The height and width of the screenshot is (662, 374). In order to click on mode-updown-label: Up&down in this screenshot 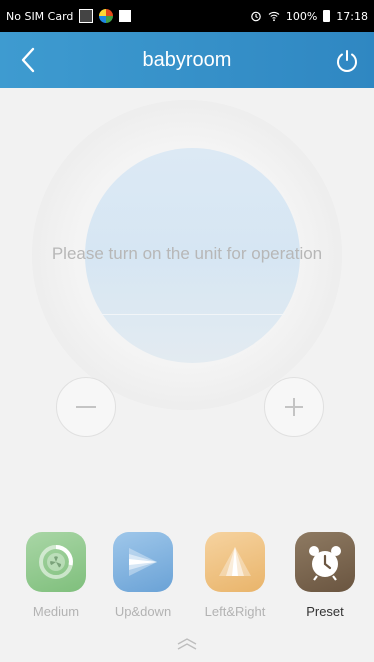, I will do `click(143, 611)`.